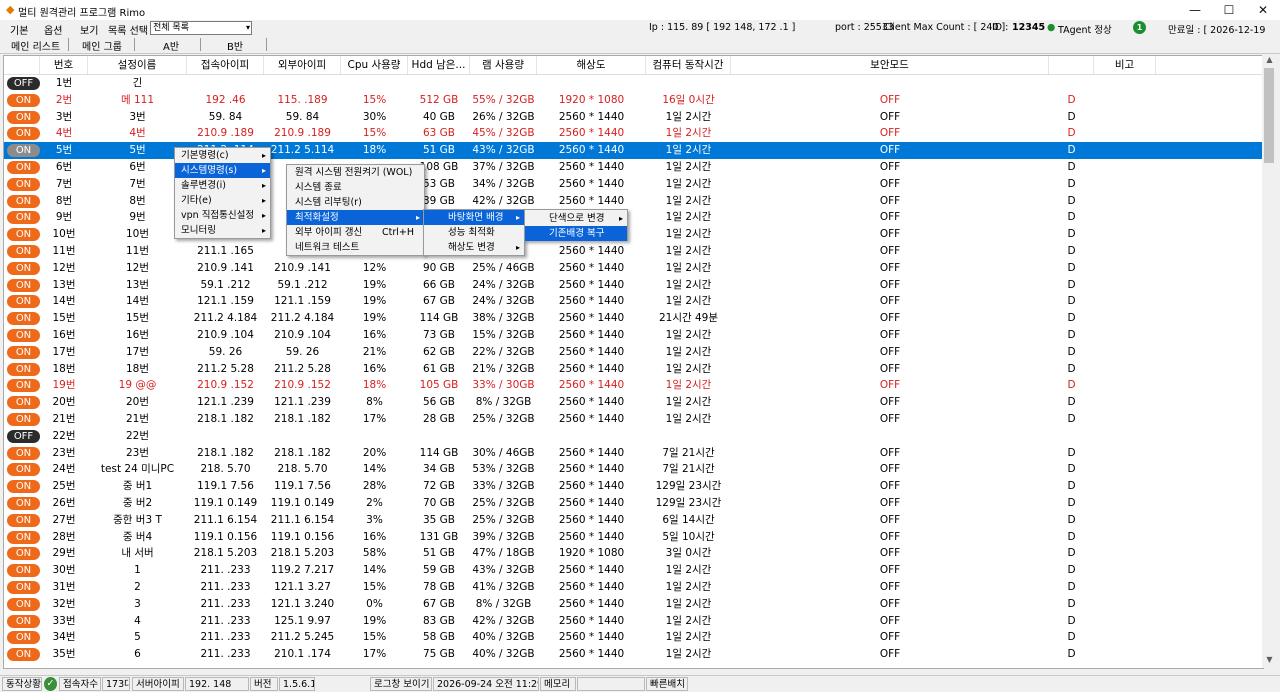  What do you see at coordinates (137, 65) in the screenshot?
I see `column-header: 설정이름` at bounding box center [137, 65].